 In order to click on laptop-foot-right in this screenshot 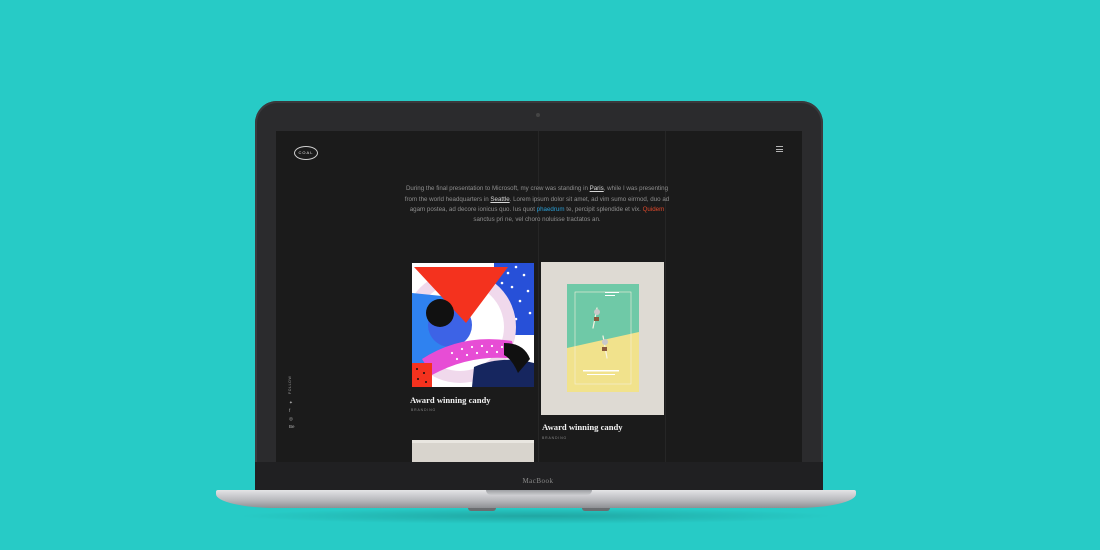, I will do `click(596, 509)`.